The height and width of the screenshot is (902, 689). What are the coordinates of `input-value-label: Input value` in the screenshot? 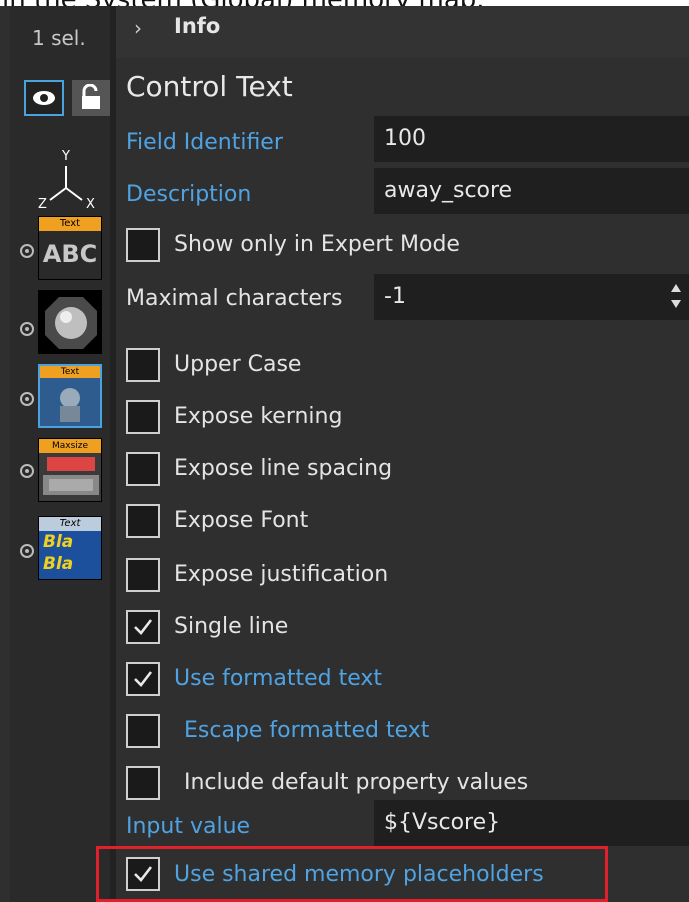 It's located at (188, 826).